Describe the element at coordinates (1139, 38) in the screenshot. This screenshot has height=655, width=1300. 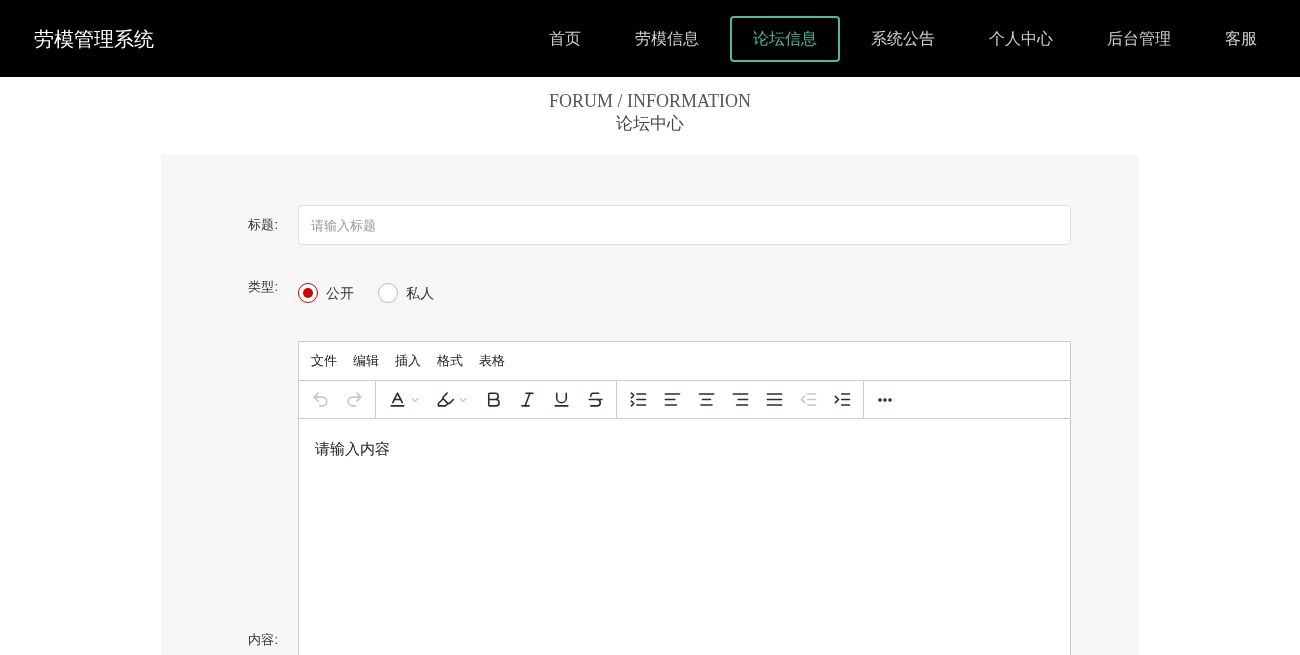
I see `nav-link: 后台管理` at that location.